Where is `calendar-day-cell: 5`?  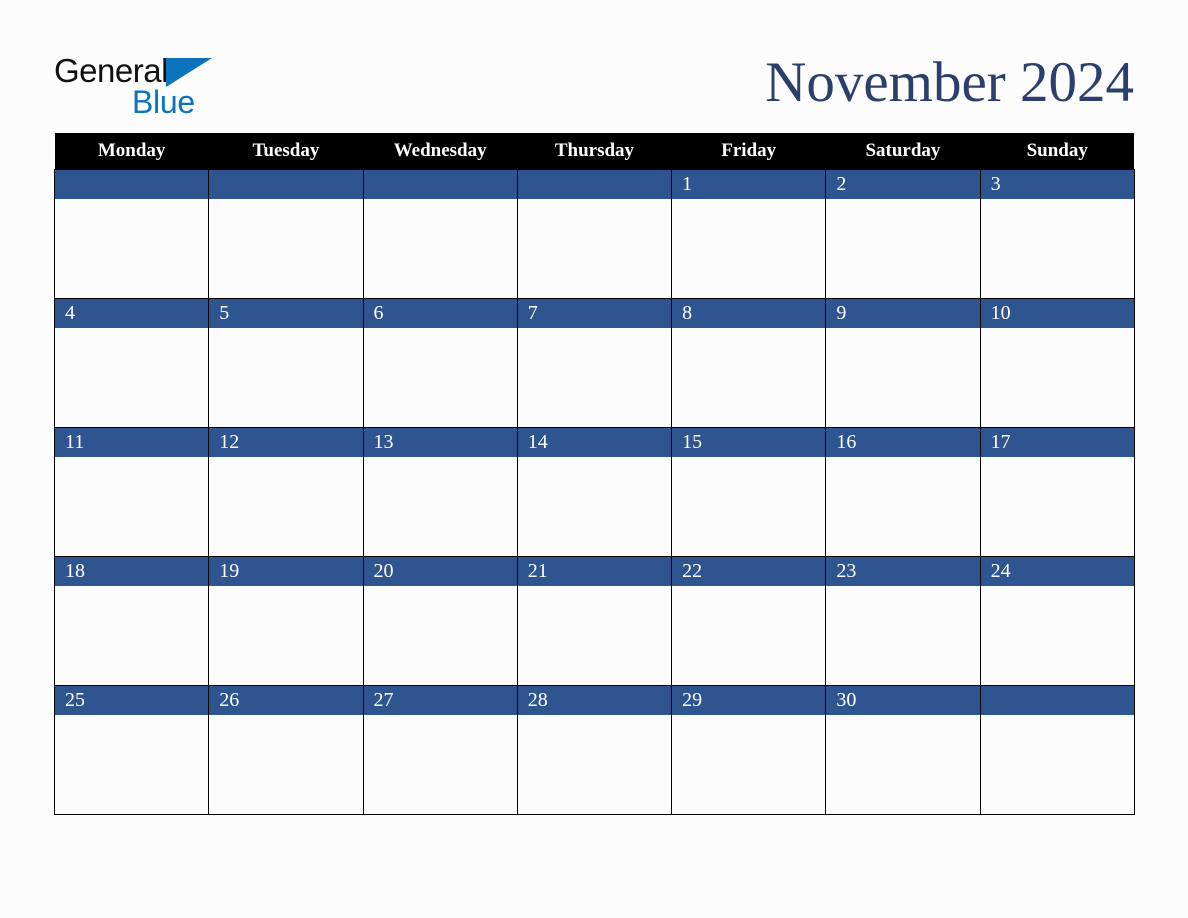
calendar-day-cell: 5 is located at coordinates (286, 363).